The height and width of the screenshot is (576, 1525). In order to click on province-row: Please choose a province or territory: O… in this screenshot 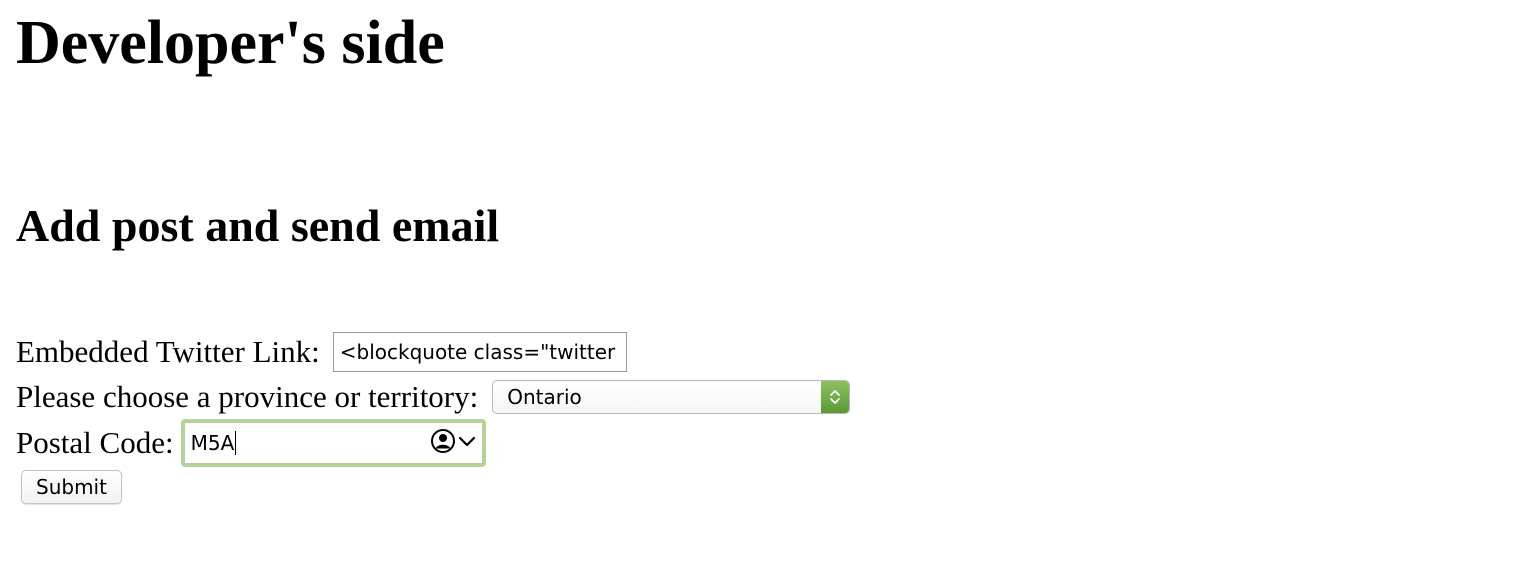, I will do `click(433, 397)`.